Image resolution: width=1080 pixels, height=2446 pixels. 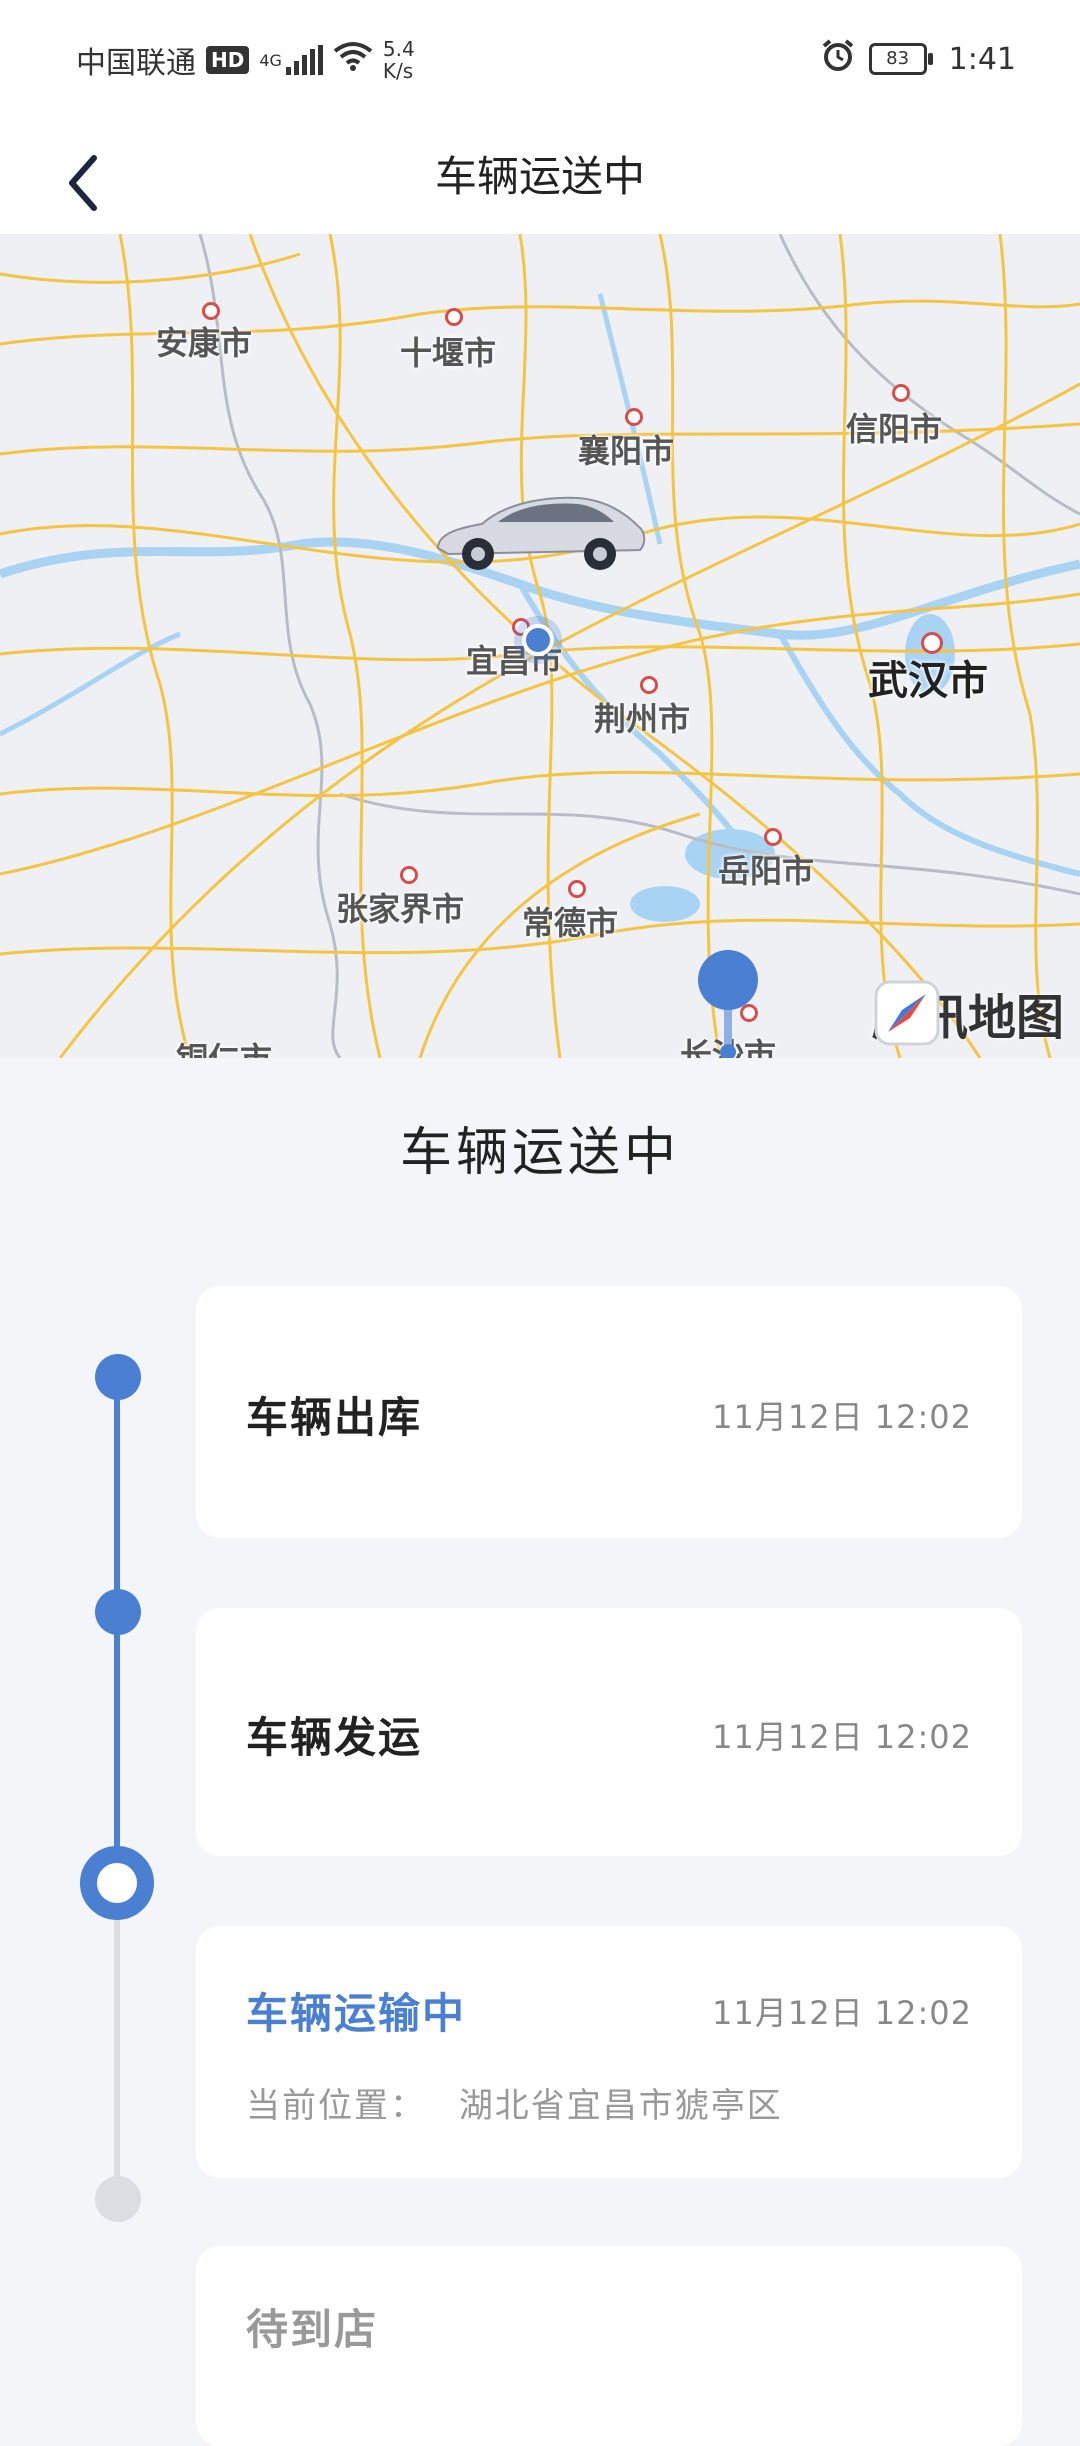 What do you see at coordinates (838, 59) in the screenshot?
I see `alarm-icon` at bounding box center [838, 59].